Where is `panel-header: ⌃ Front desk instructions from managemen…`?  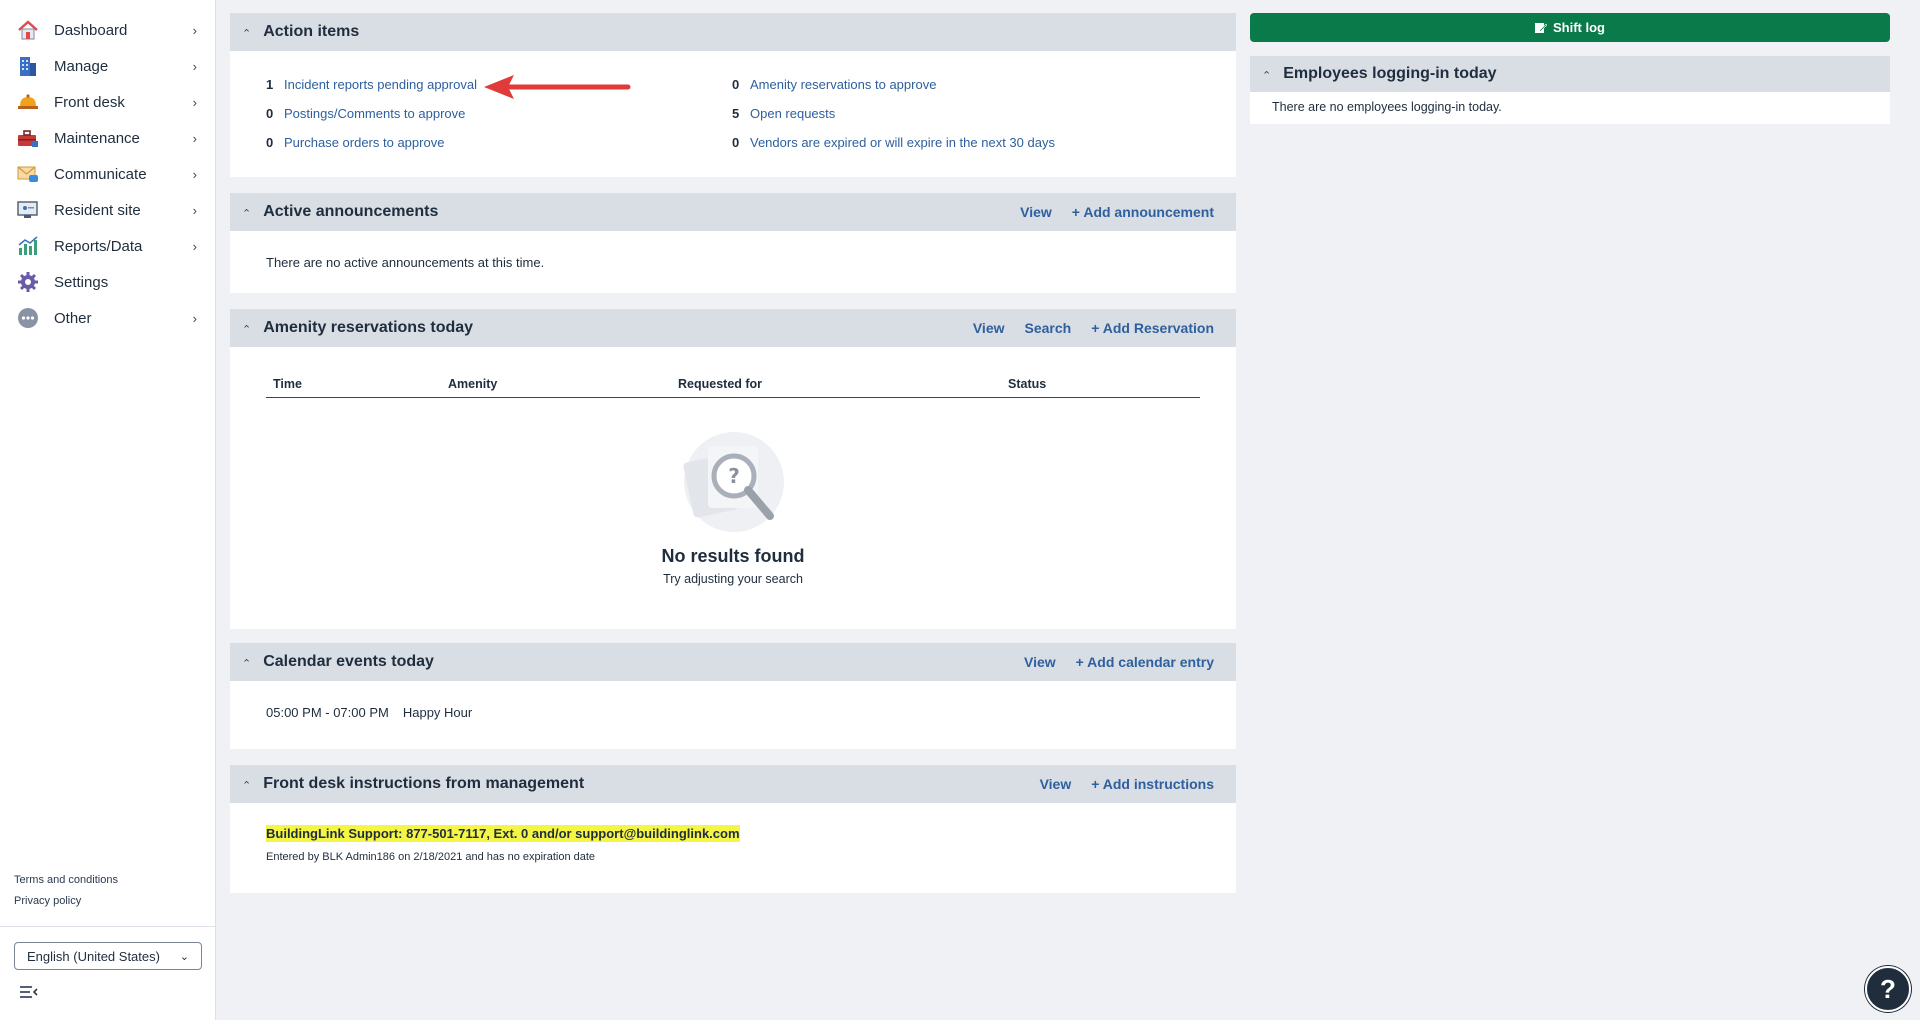
panel-header: ⌃ Front desk instructions from managemen… is located at coordinates (733, 784).